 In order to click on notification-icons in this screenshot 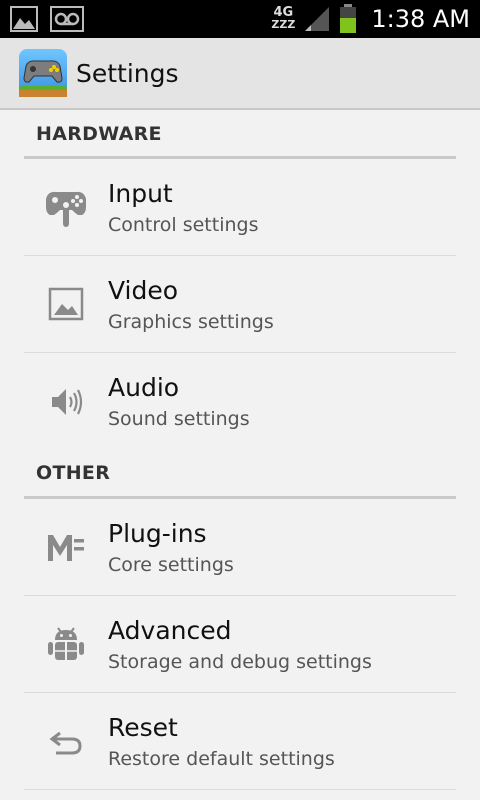, I will do `click(47, 19)`.